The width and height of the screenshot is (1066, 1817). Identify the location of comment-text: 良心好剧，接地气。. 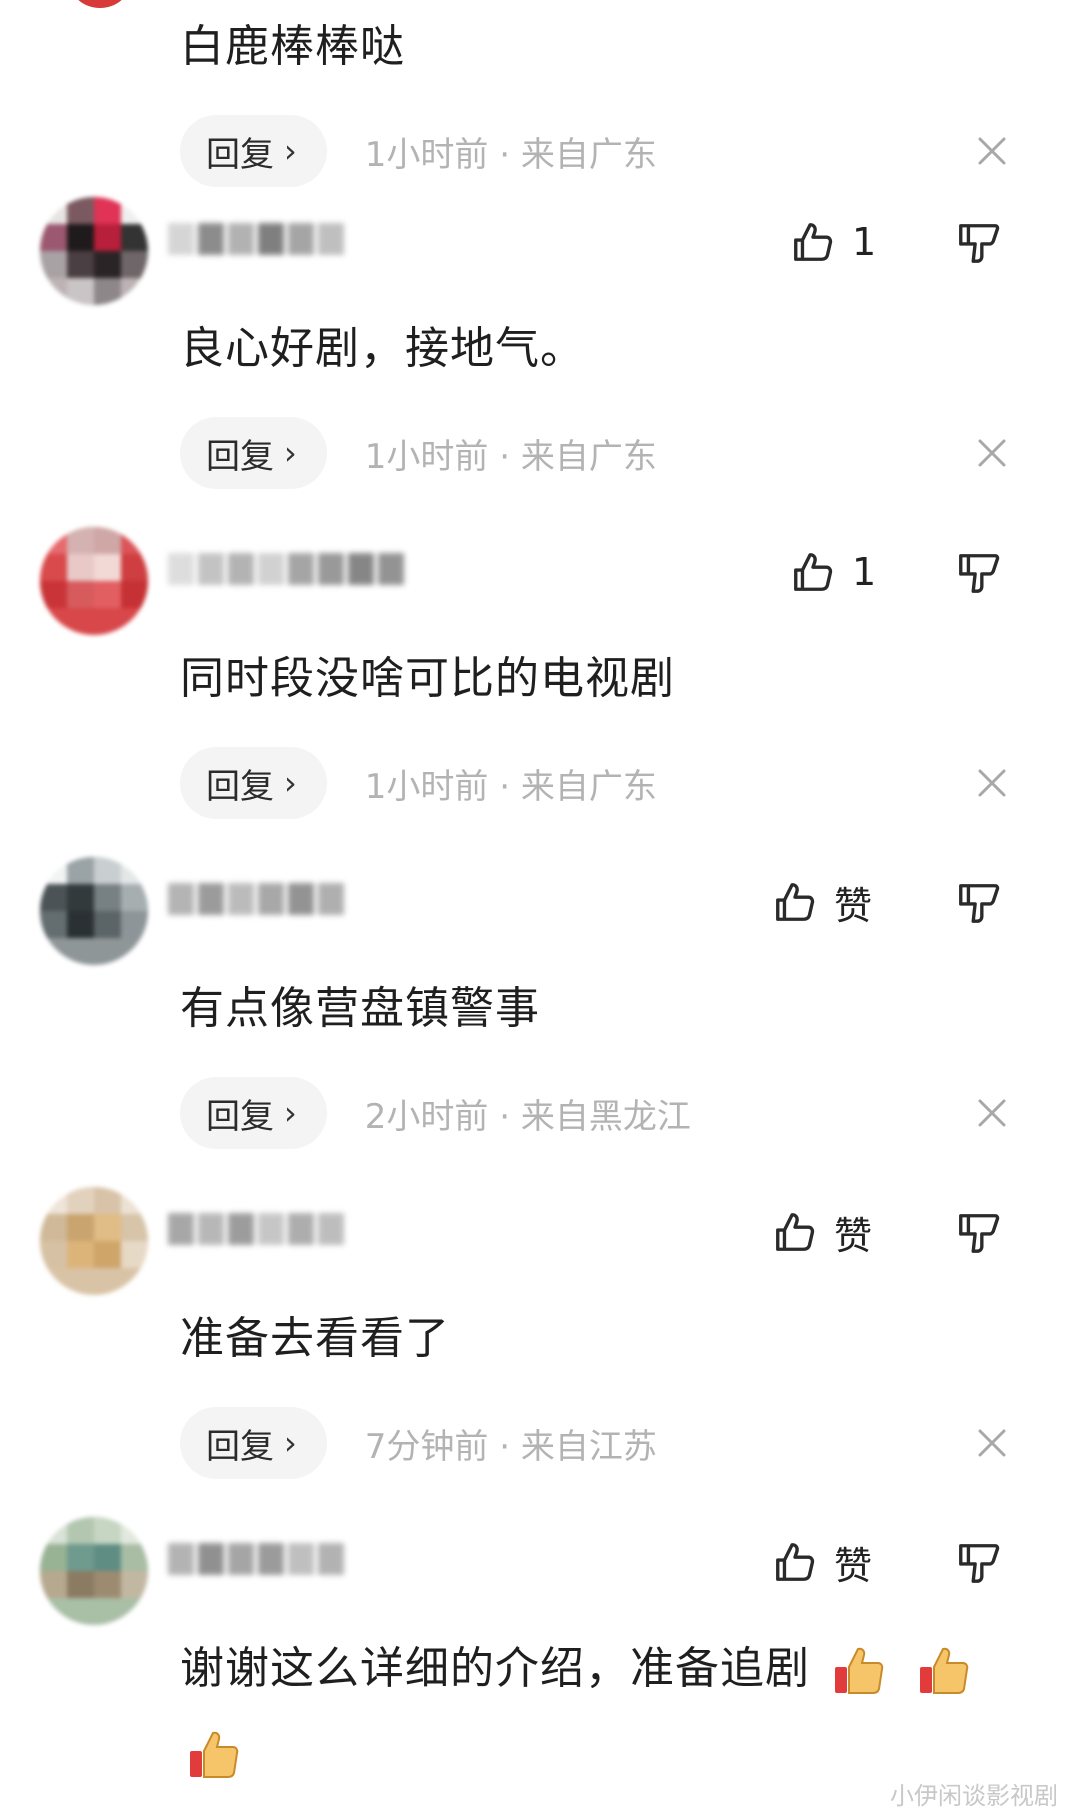
(382, 348).